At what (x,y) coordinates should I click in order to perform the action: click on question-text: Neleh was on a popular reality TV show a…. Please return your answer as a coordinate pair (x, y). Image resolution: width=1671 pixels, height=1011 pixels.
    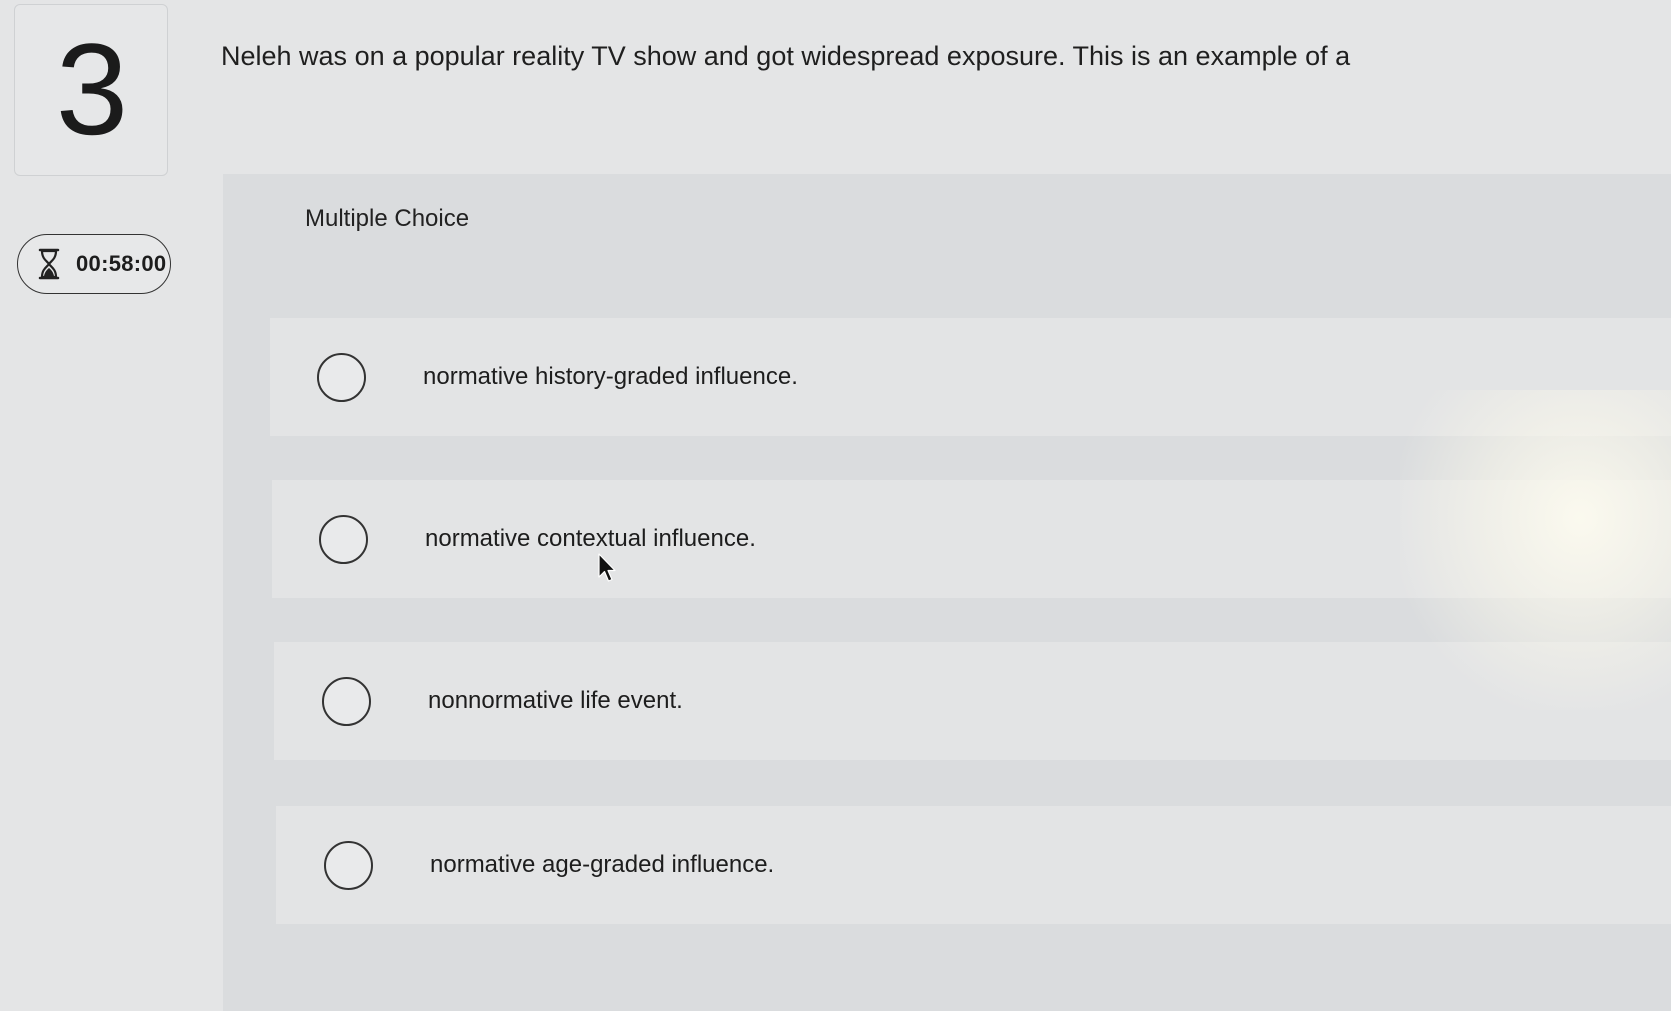
    Looking at the image, I should click on (786, 56).